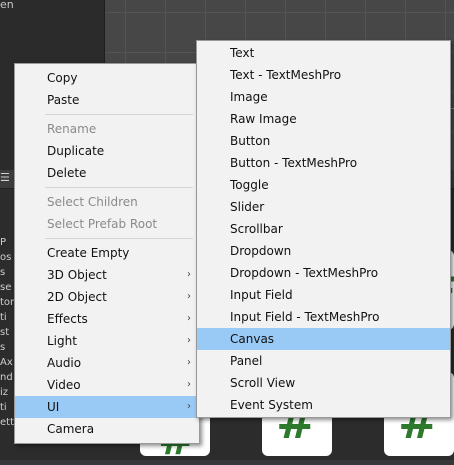 This screenshot has height=465, width=454. I want to click on menu-item-camera: Camera, so click(107, 429).